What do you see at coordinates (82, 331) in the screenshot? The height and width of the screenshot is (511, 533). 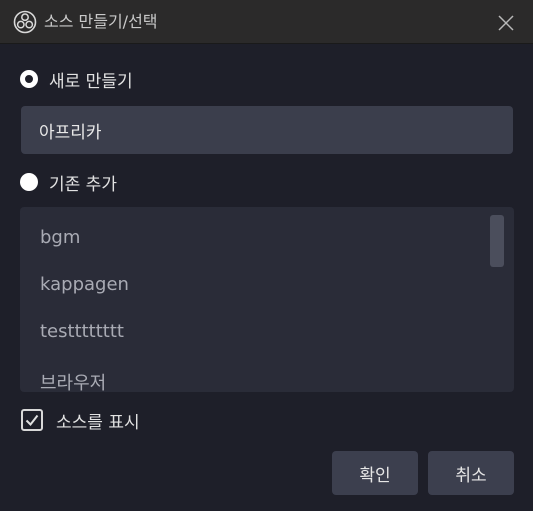 I see `list-item: testttttttt` at bounding box center [82, 331].